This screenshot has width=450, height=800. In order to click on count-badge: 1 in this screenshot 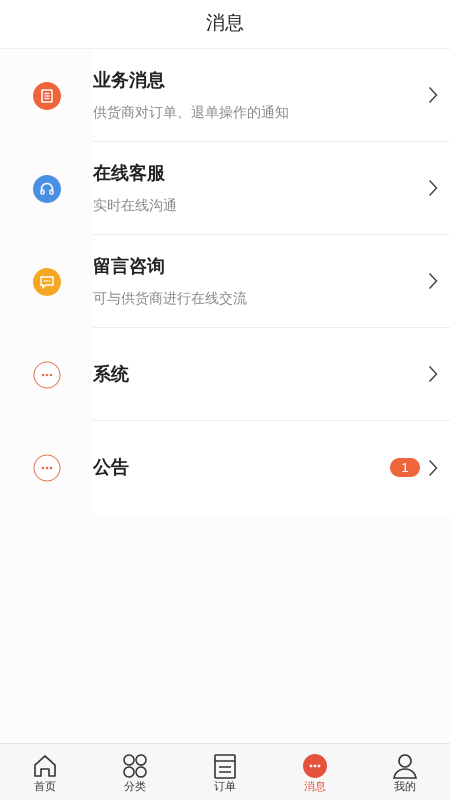, I will do `click(405, 467)`.